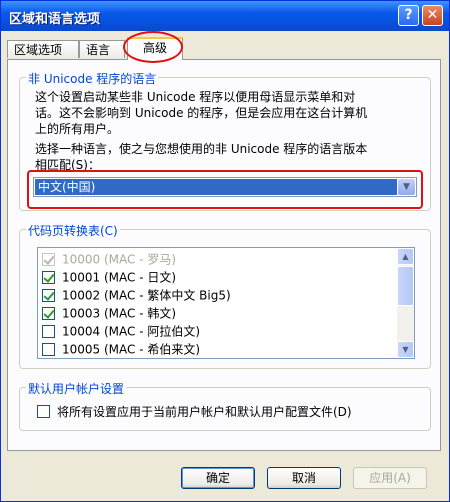  I want to click on list-item-label: 10004 (MAC - 阿拉伯文), so click(131, 331).